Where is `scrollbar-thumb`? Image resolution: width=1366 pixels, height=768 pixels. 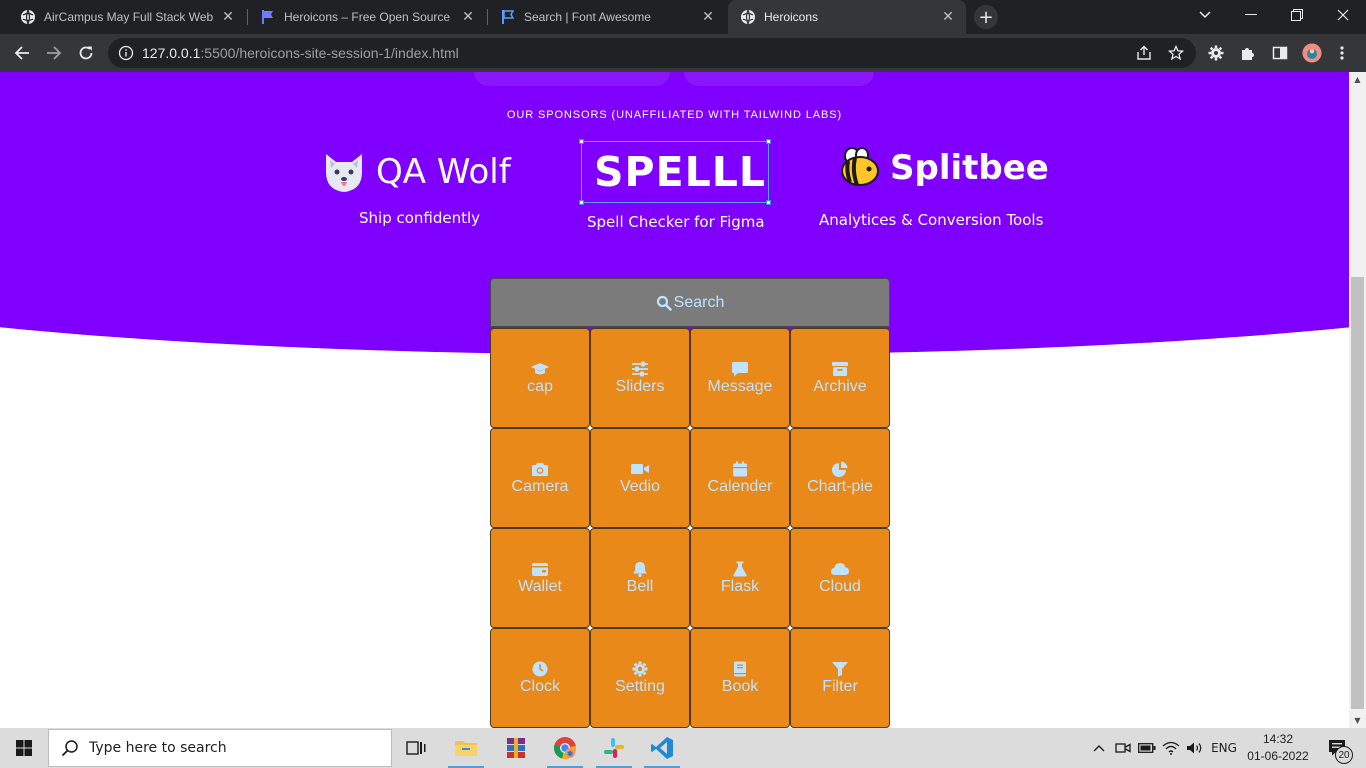
scrollbar-thumb is located at coordinates (1357, 493).